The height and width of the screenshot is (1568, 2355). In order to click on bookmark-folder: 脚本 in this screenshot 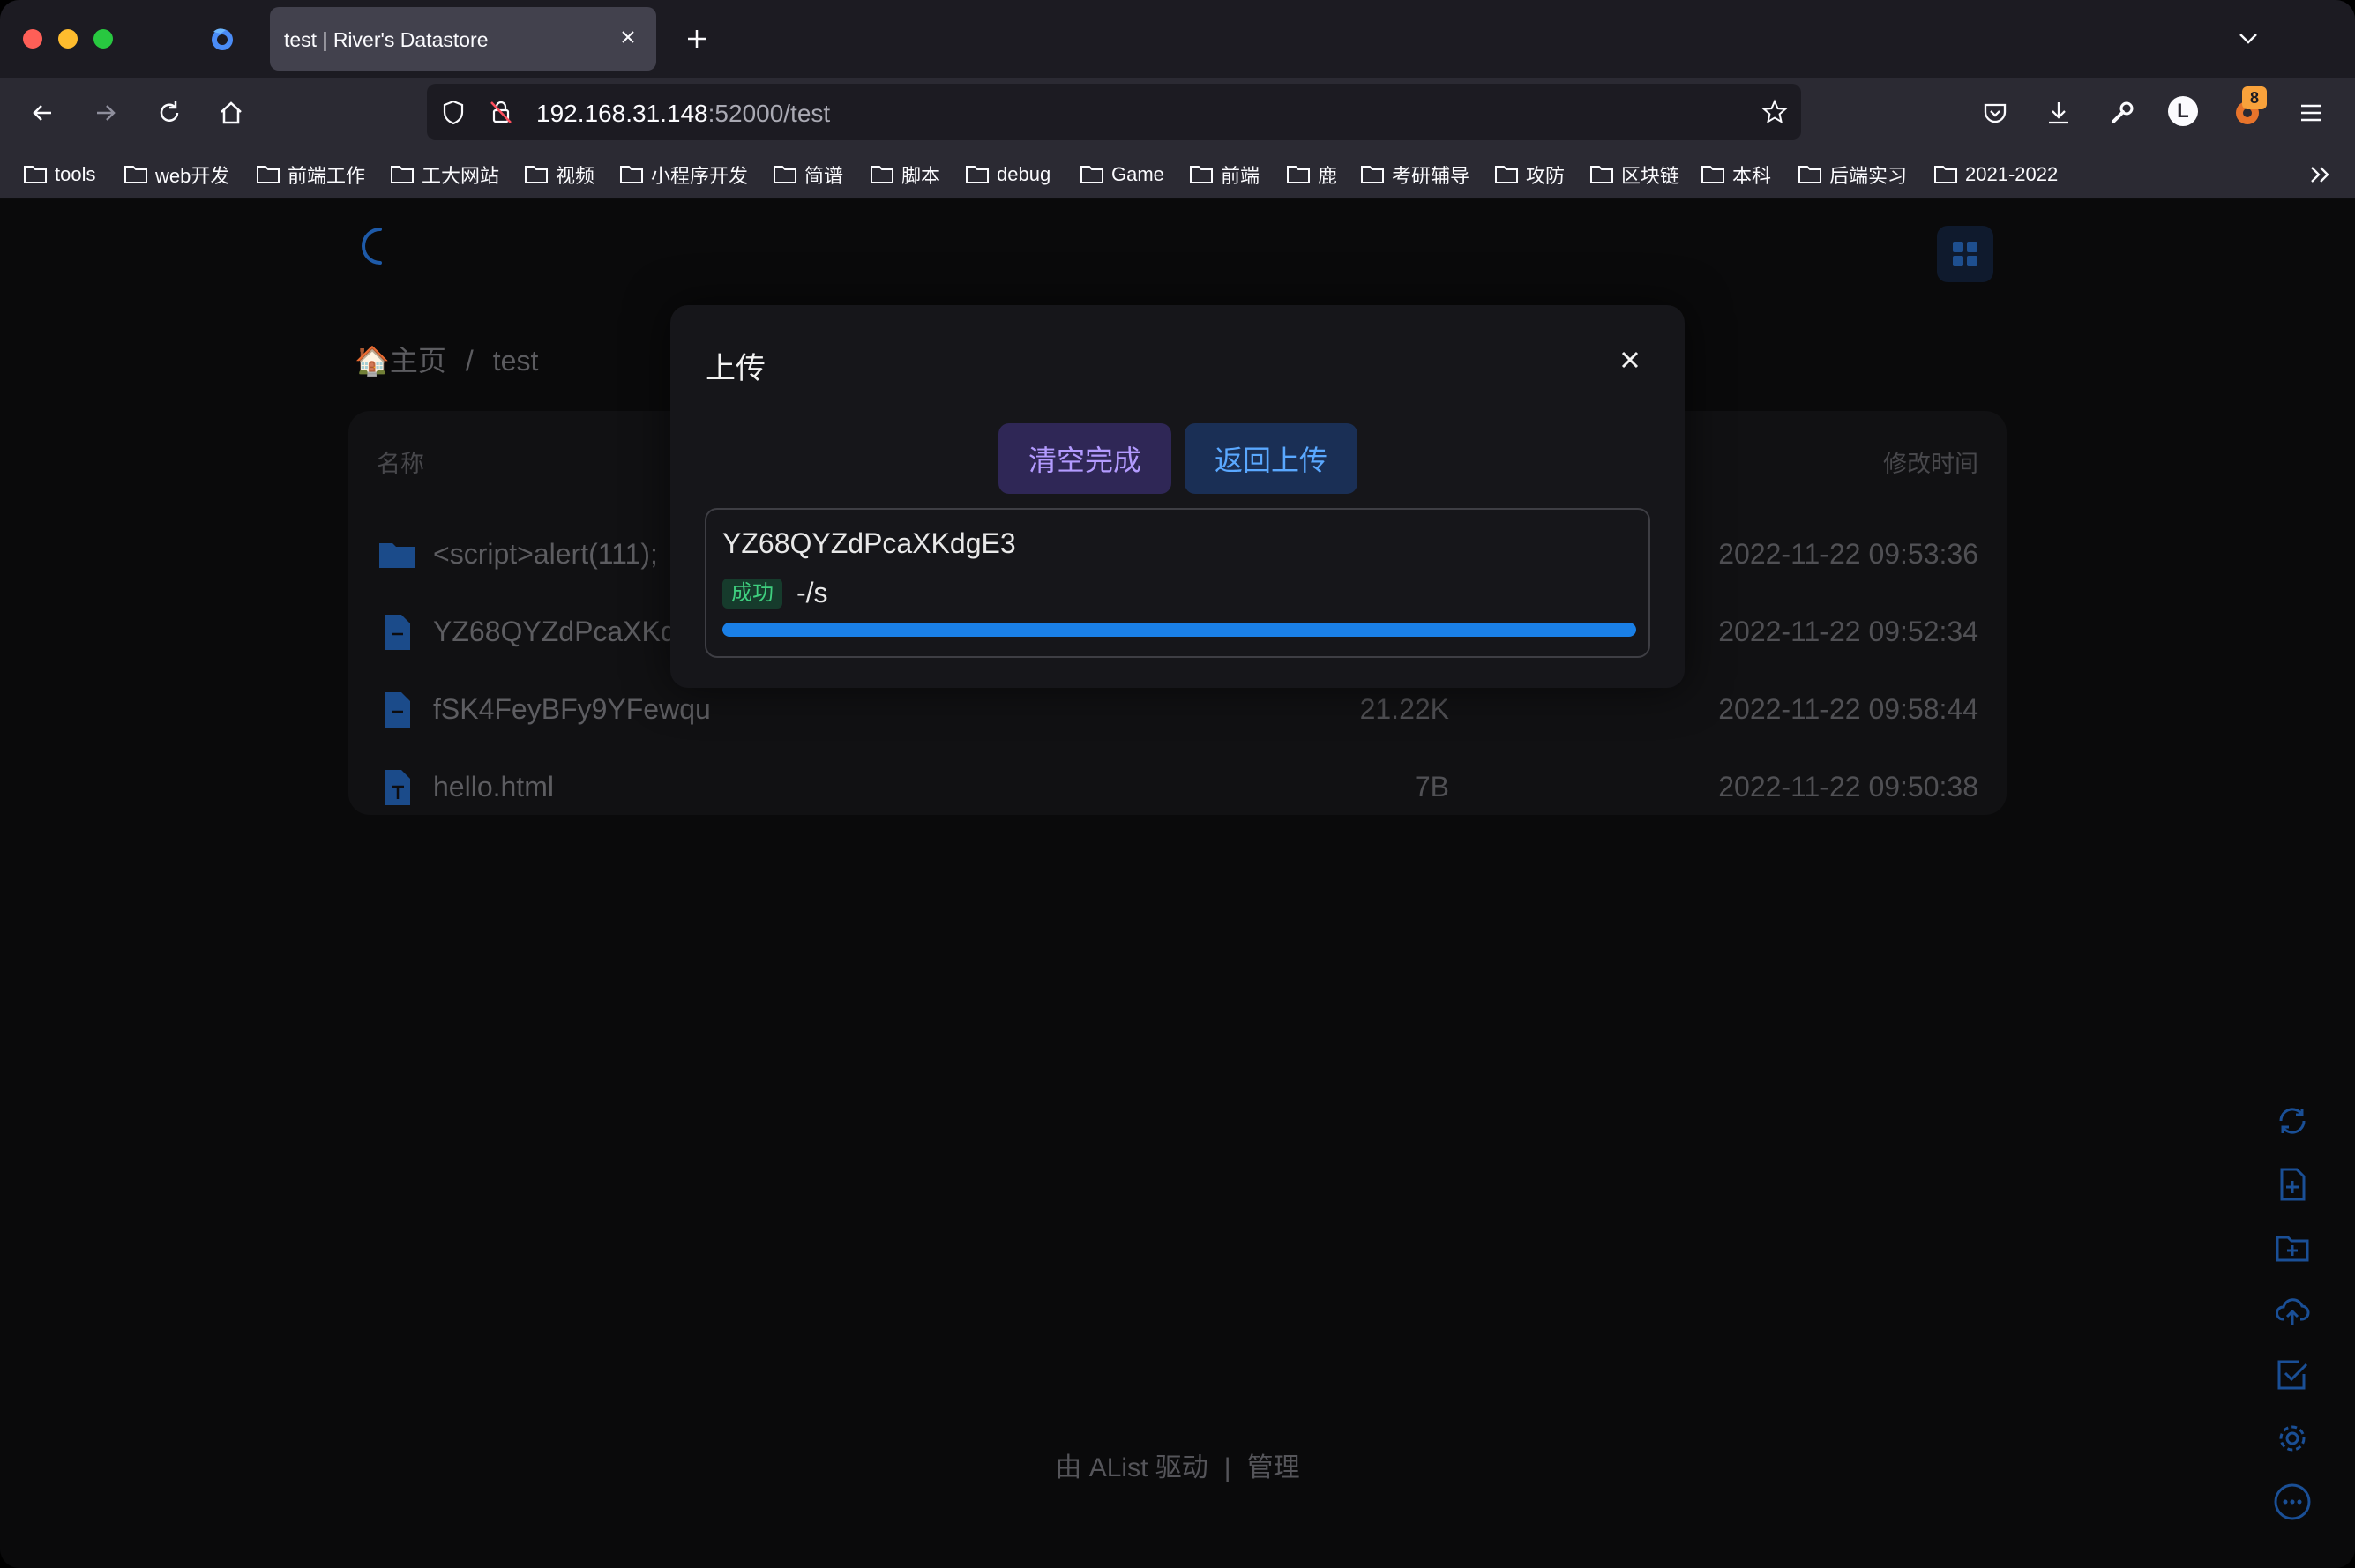, I will do `click(905, 175)`.